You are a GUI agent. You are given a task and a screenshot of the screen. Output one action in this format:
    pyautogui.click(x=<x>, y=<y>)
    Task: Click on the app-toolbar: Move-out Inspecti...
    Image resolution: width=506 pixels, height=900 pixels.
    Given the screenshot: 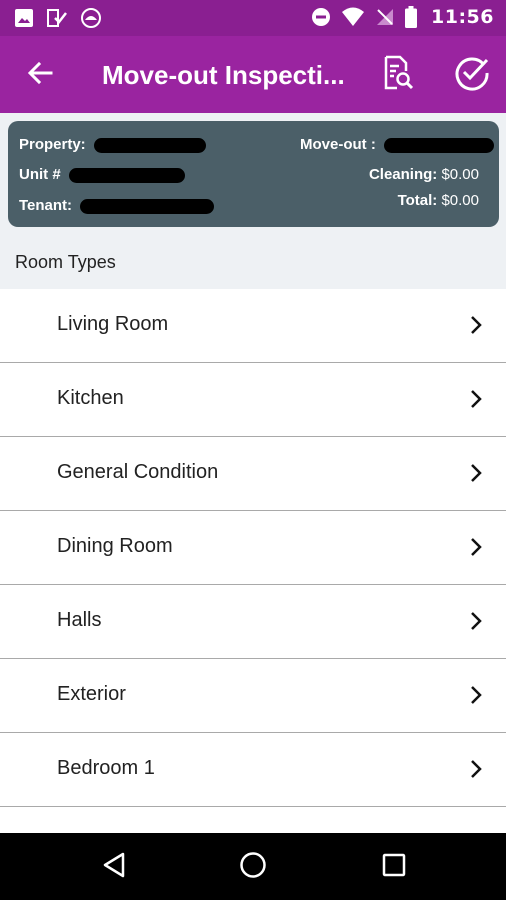 What is the action you would take?
    pyautogui.click(x=253, y=74)
    